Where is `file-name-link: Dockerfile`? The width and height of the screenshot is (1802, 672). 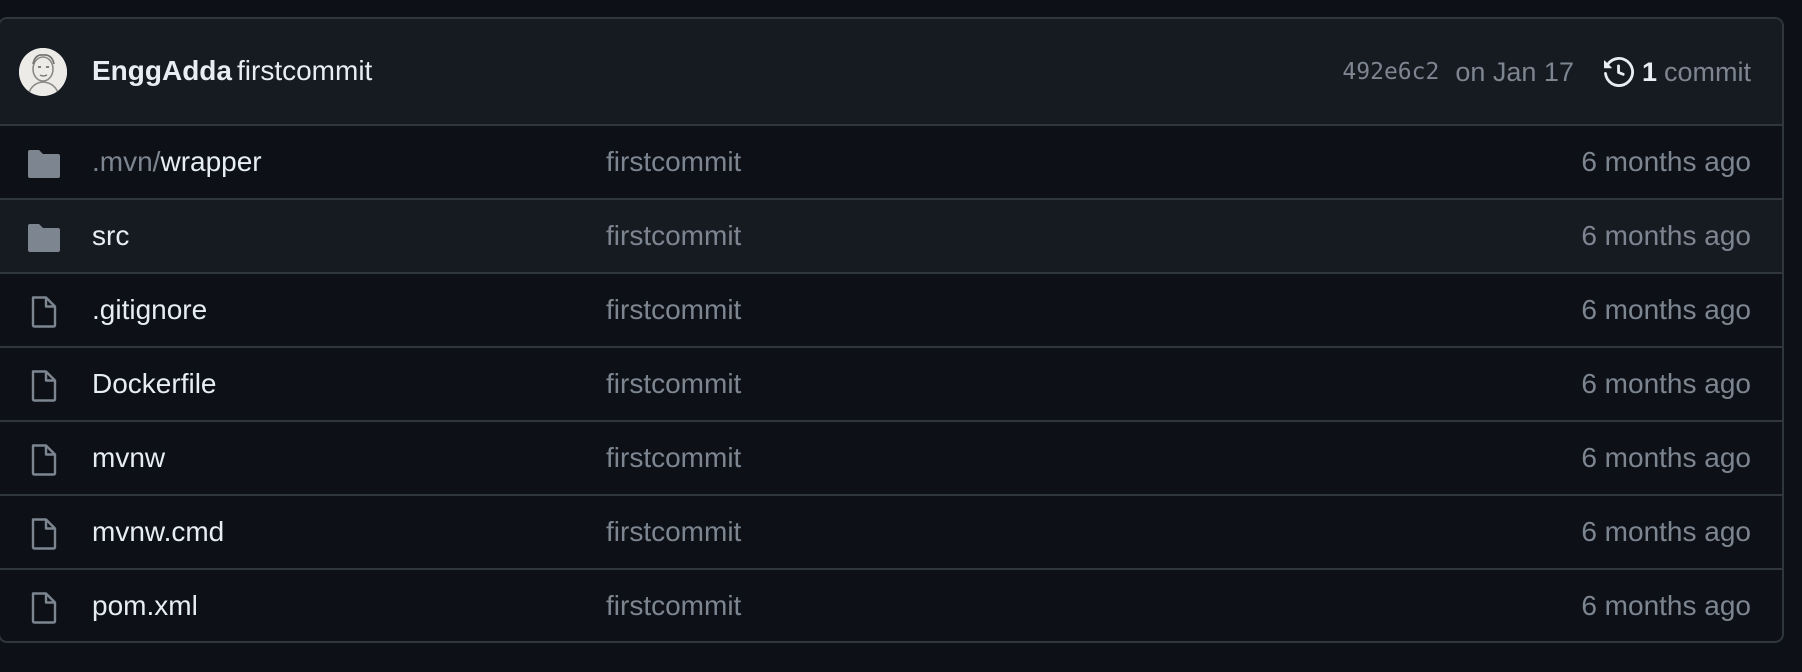 file-name-link: Dockerfile is located at coordinates (154, 384).